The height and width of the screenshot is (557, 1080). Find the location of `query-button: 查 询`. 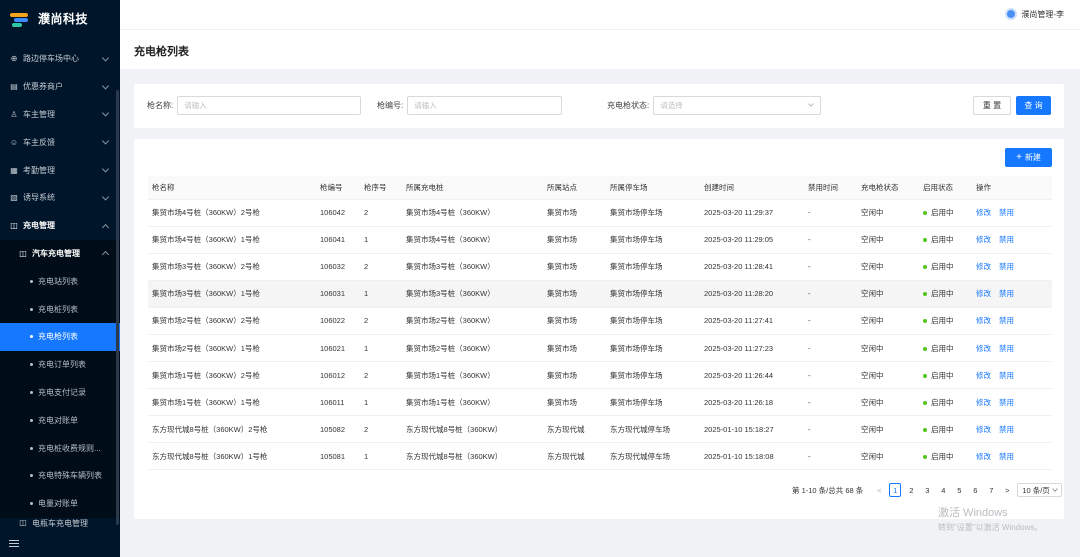

query-button: 查 询 is located at coordinates (1033, 105).